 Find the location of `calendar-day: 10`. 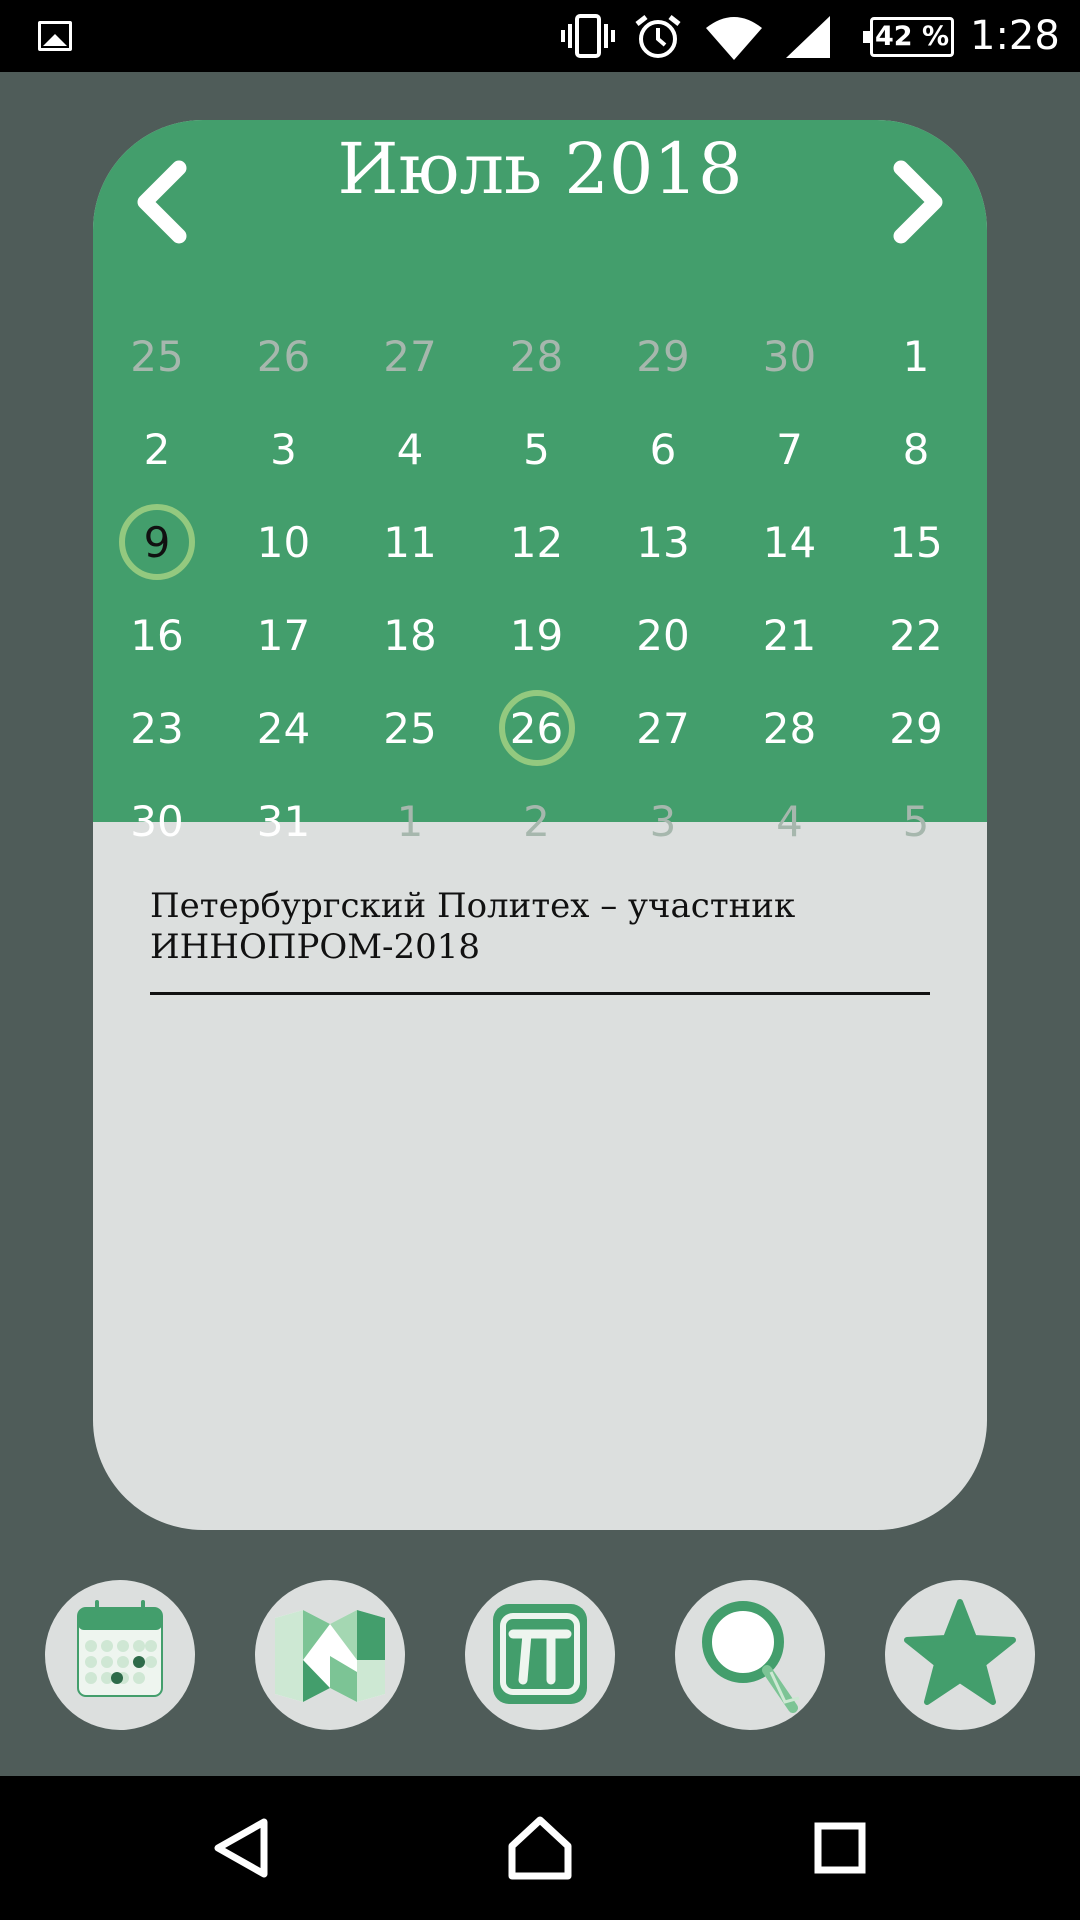

calendar-day: 10 is located at coordinates (284, 542).